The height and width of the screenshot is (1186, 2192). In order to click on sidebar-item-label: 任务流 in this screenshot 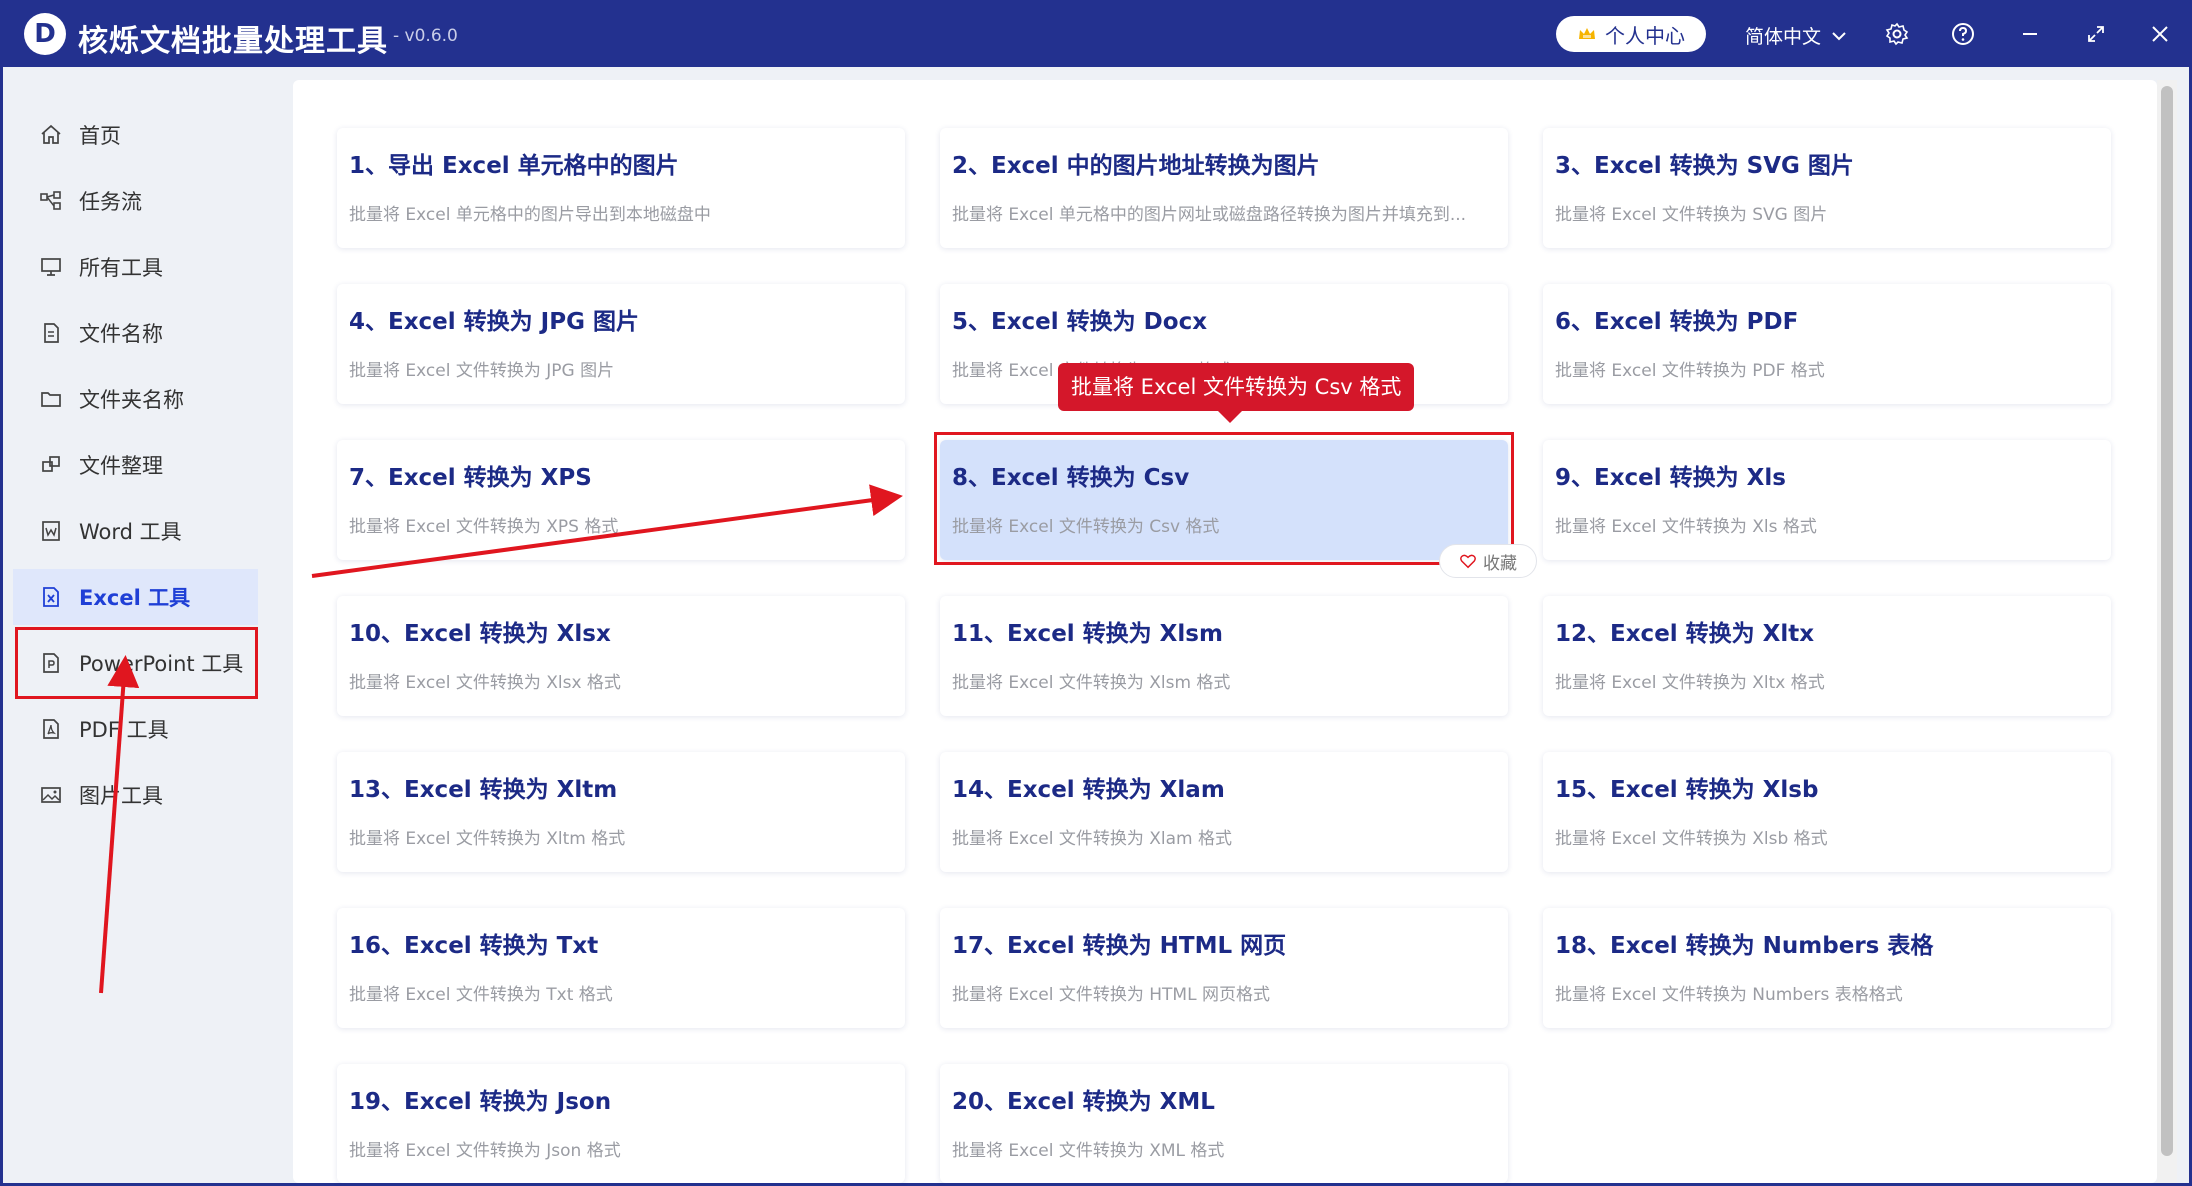, I will do `click(110, 202)`.